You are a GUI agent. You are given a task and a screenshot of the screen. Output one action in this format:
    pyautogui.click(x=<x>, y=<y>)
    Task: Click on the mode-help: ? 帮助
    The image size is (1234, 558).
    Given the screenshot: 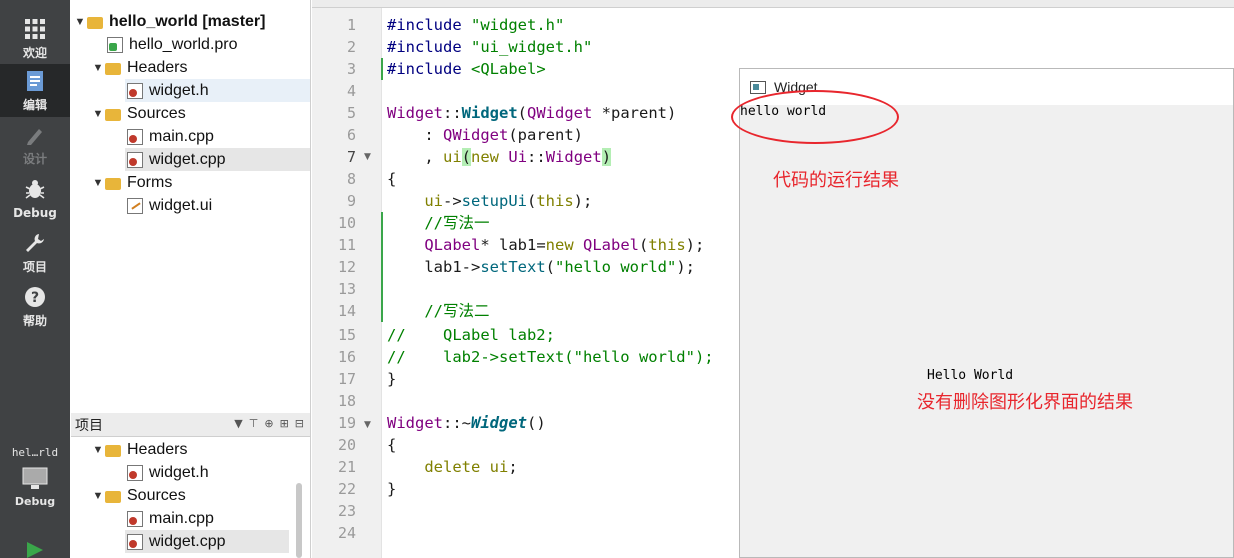 What is the action you would take?
    pyautogui.click(x=35, y=306)
    